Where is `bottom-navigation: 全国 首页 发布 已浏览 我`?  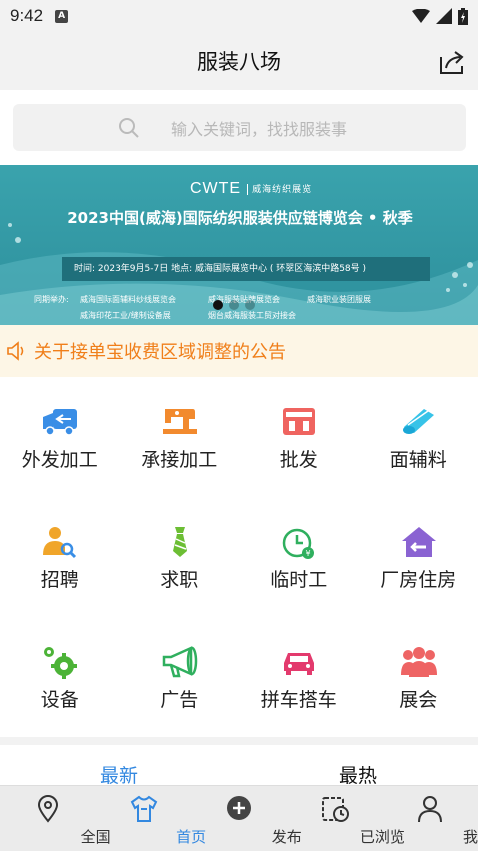 bottom-navigation: 全国 首页 发布 已浏览 我 is located at coordinates (239, 818).